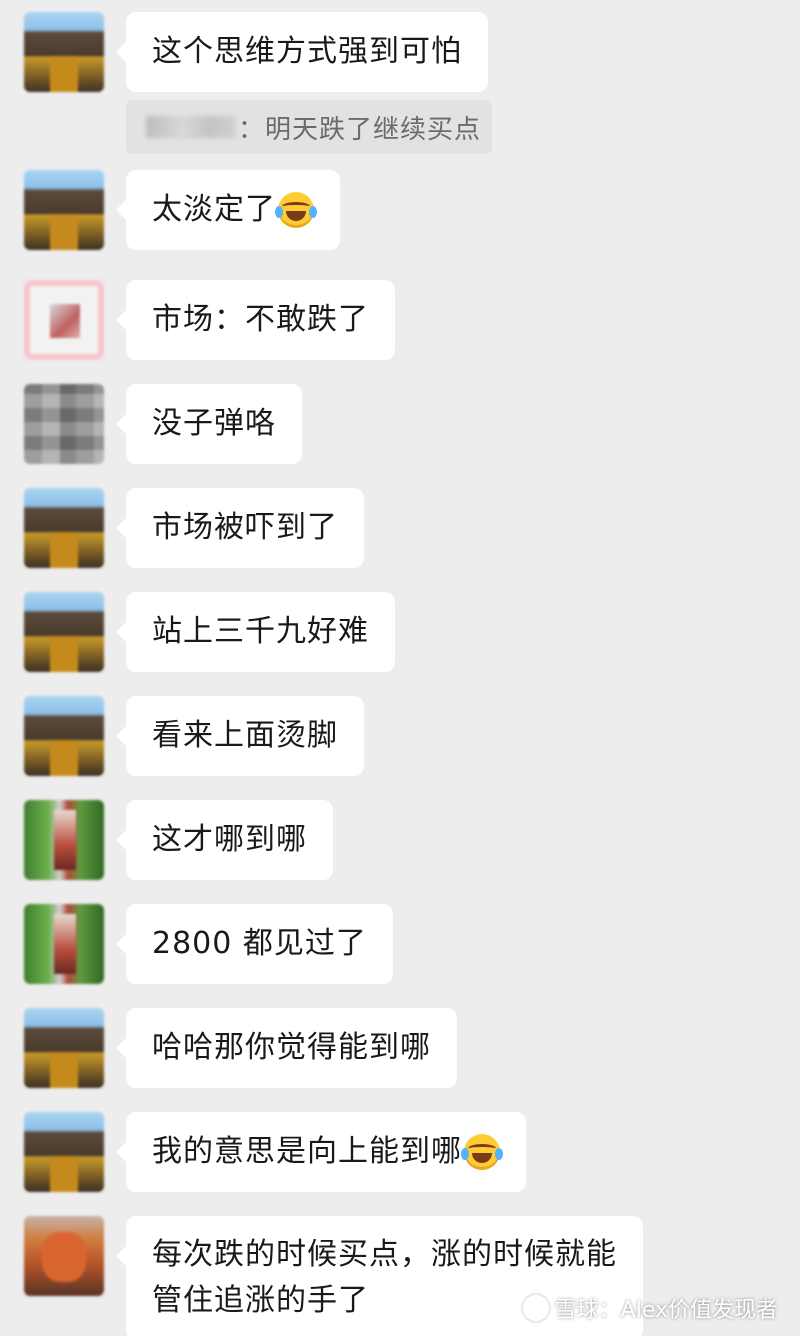  Describe the element at coordinates (666, 1310) in the screenshot. I see `watermark-text: 雪球：Alex价值发现者` at that location.